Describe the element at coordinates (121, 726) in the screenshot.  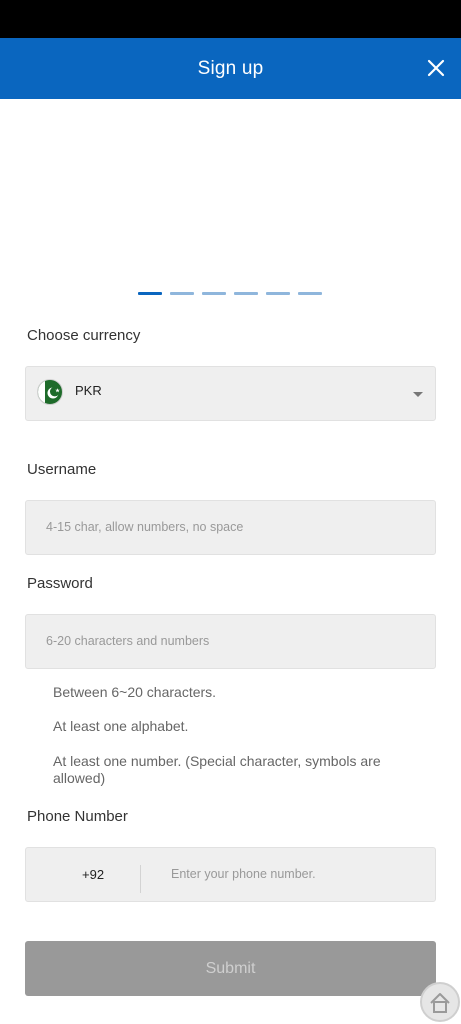
I see `password-rule: At least one alphabet.` at that location.